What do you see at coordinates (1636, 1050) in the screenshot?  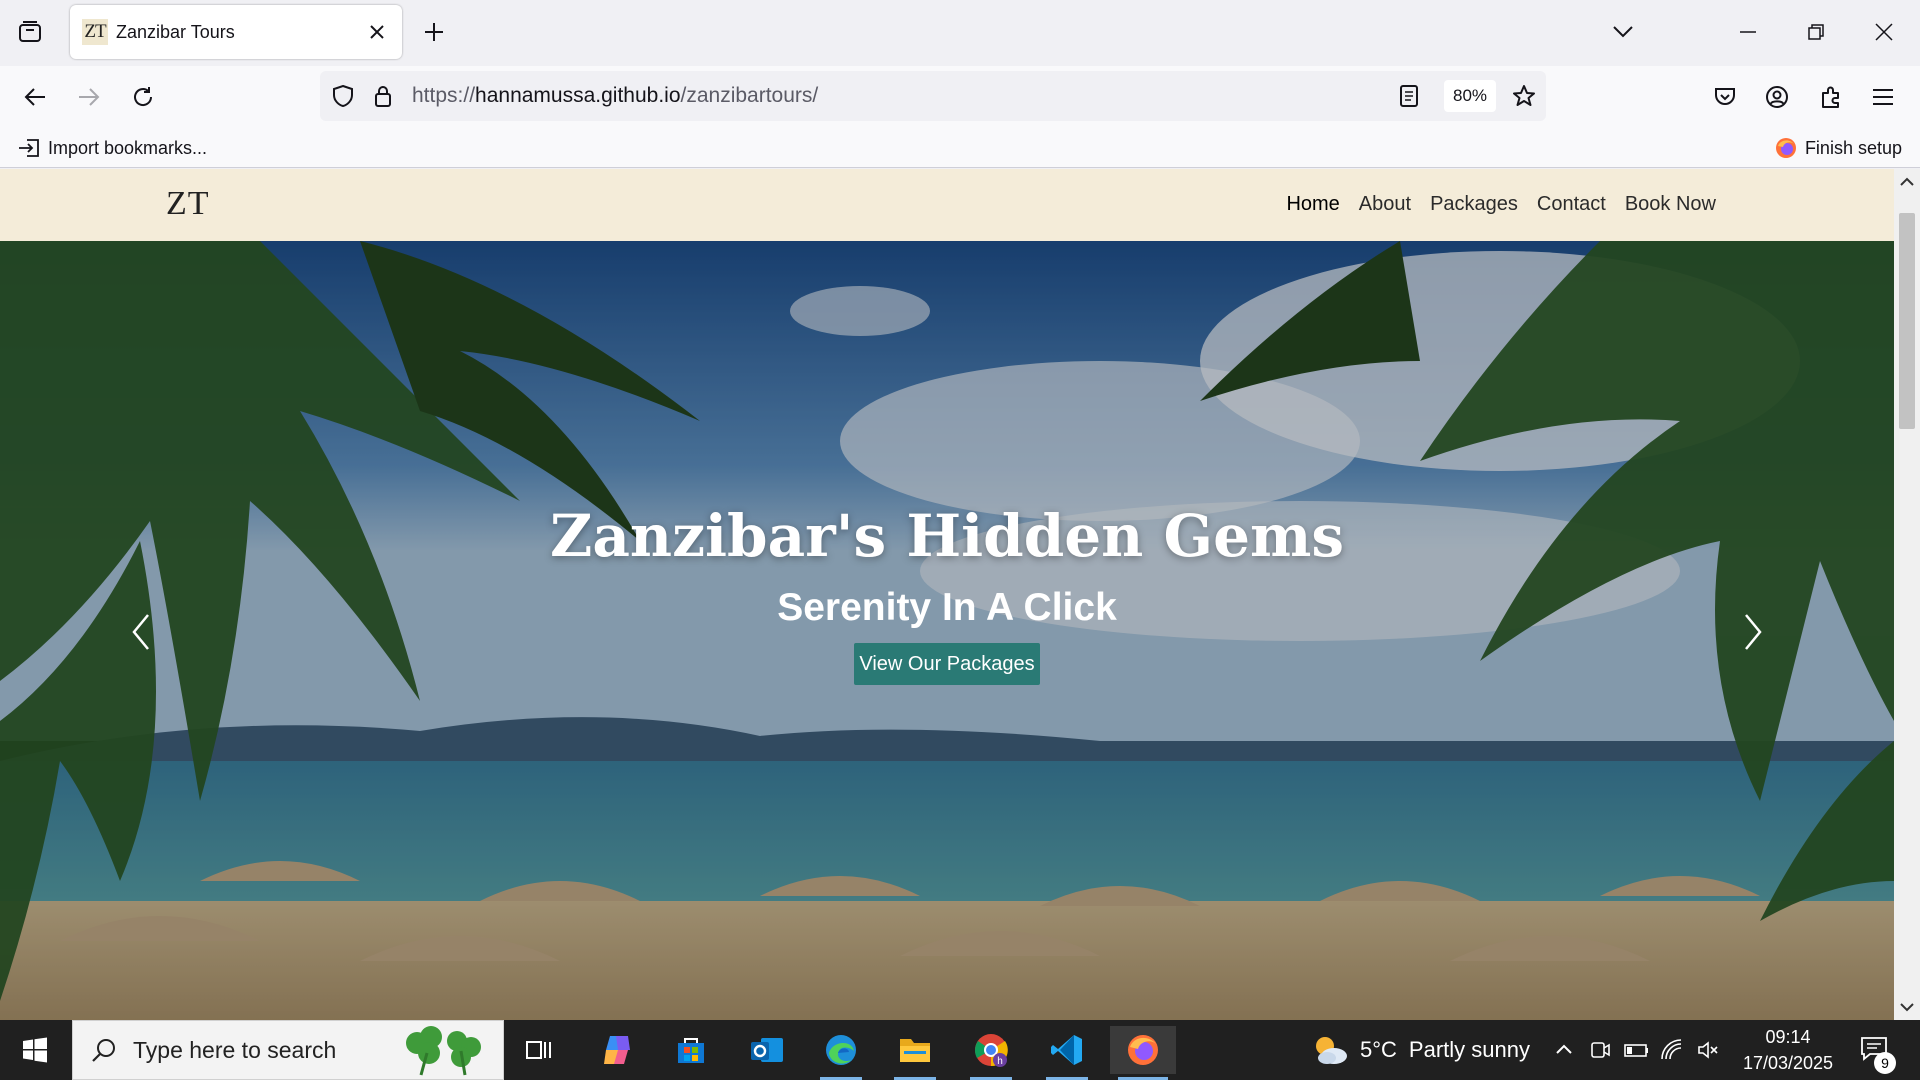 I see `battery-icon` at bounding box center [1636, 1050].